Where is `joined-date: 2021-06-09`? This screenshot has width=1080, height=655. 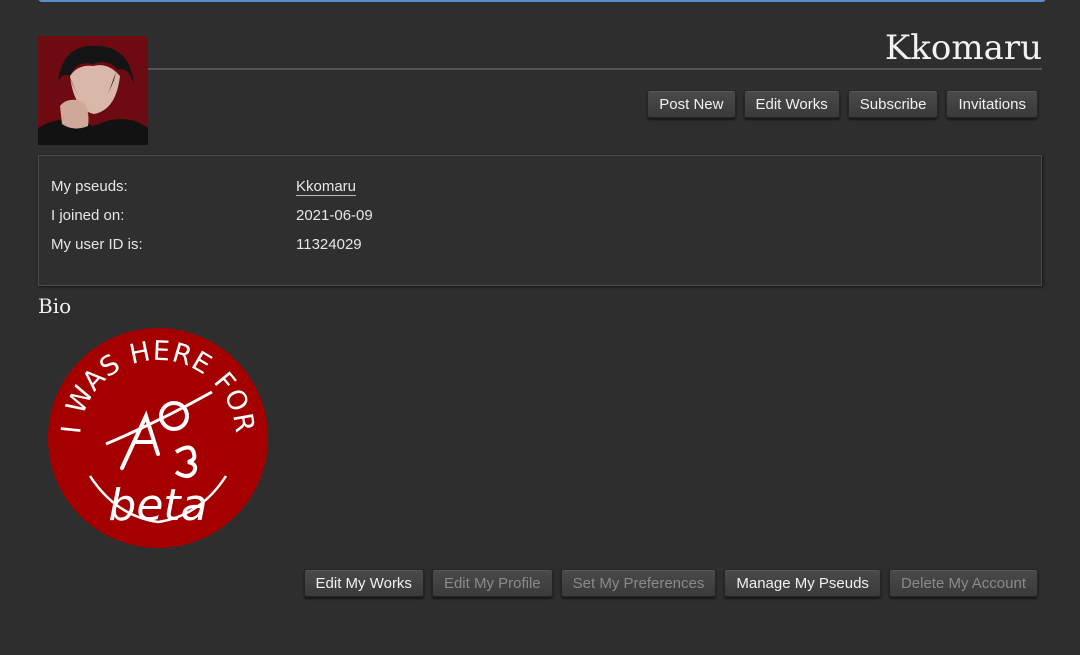
joined-date: 2021-06-09 is located at coordinates (334, 215).